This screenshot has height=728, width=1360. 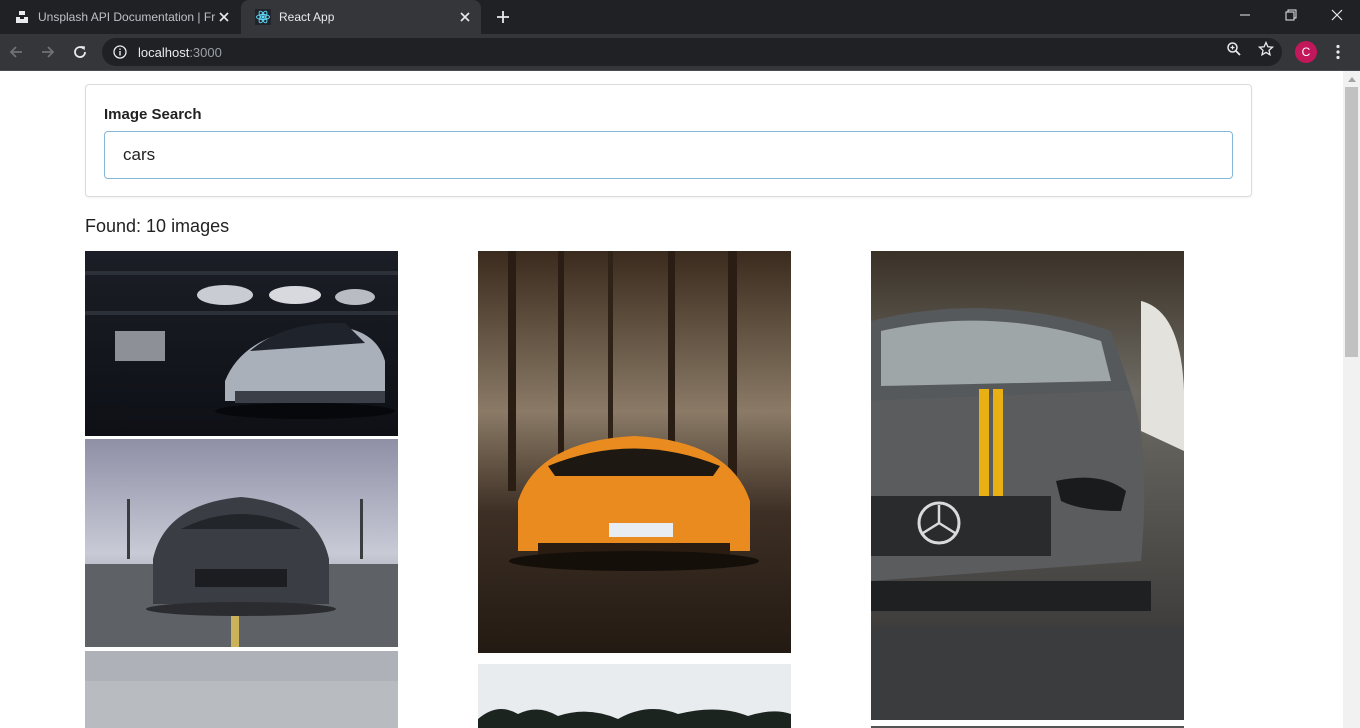 What do you see at coordinates (164, 52) in the screenshot?
I see `url-host: localhost` at bounding box center [164, 52].